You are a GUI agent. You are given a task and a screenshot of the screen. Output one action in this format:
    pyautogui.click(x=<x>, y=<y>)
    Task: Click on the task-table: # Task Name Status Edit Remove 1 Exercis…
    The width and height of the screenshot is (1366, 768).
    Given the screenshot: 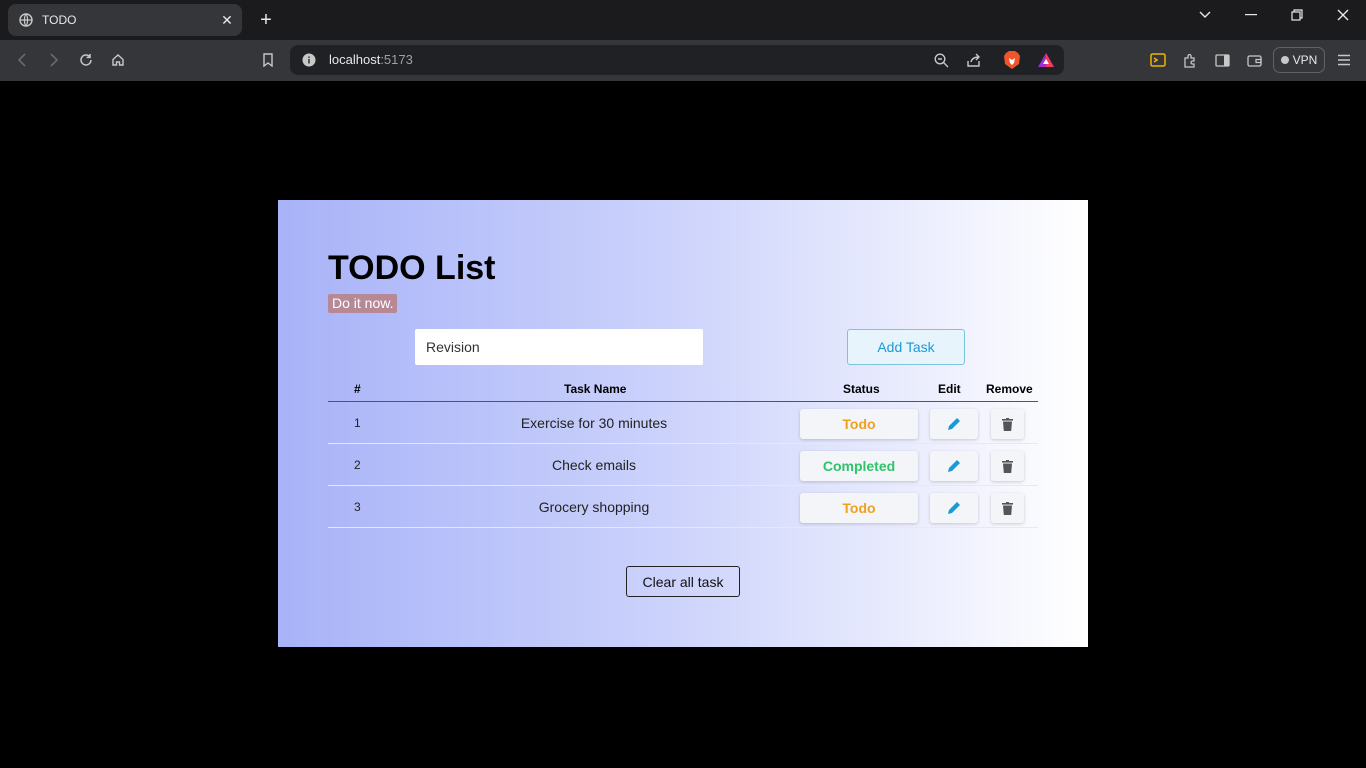 What is the action you would take?
    pyautogui.click(x=683, y=453)
    